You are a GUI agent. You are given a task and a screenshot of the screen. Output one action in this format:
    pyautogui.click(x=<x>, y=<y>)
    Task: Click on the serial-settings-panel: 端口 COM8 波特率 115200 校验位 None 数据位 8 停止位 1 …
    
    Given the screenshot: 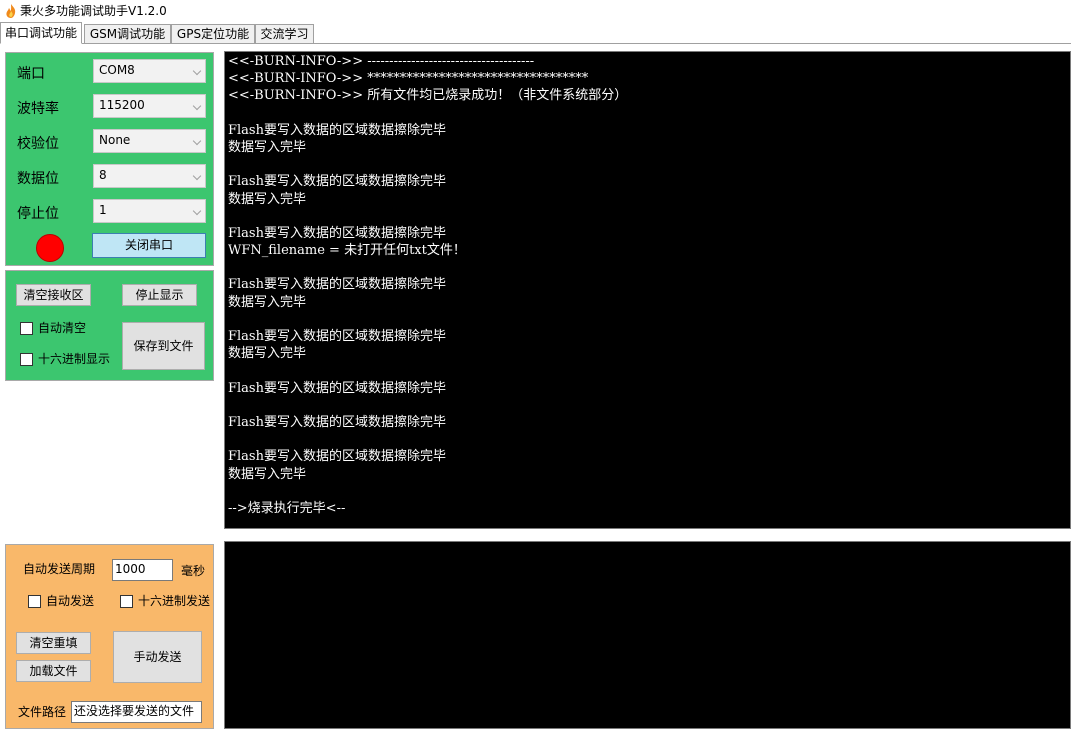 What is the action you would take?
    pyautogui.click(x=109, y=159)
    